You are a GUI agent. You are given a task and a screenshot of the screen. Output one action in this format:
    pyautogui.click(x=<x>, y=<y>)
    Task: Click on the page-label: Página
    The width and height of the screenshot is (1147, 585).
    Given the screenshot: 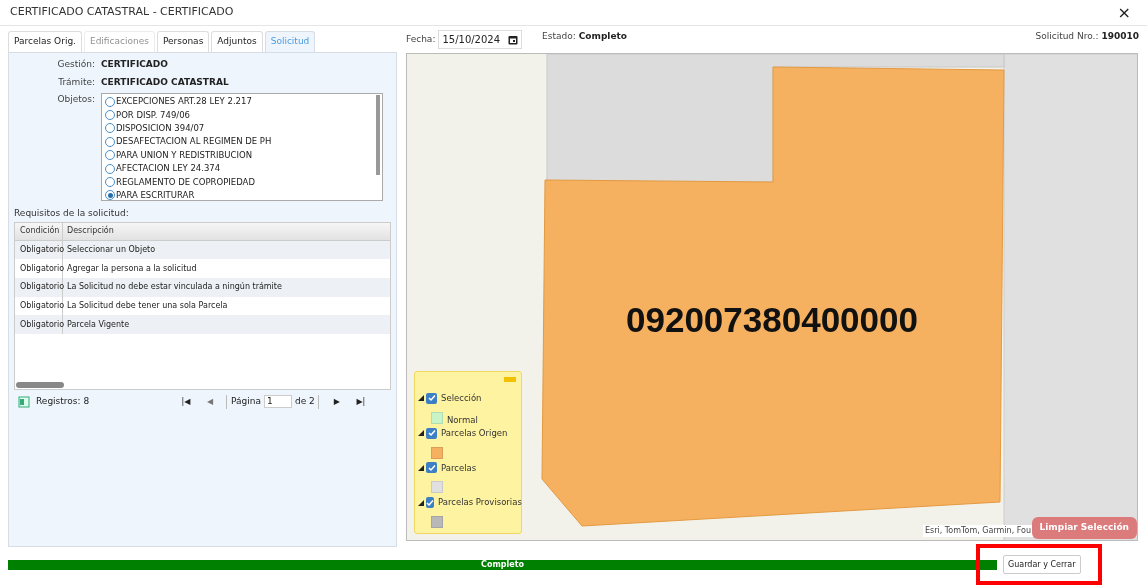 What is the action you would take?
    pyautogui.click(x=246, y=401)
    